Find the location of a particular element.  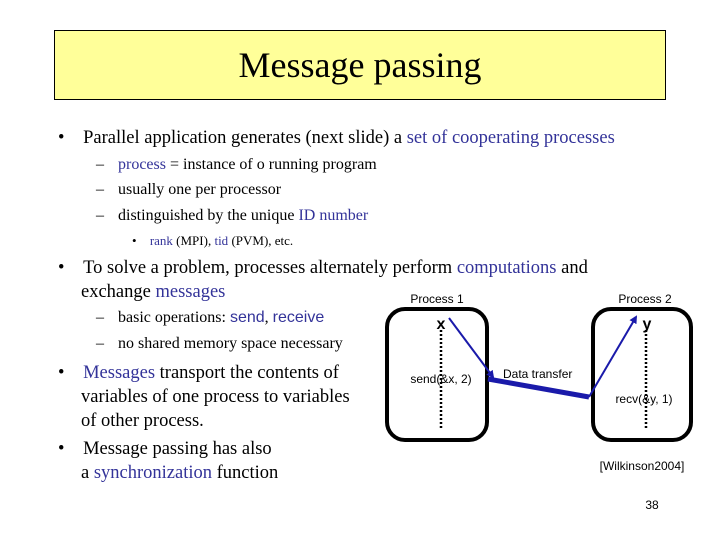

bullet-4-line-2: a synchronization function is located at coordinates (179, 473).